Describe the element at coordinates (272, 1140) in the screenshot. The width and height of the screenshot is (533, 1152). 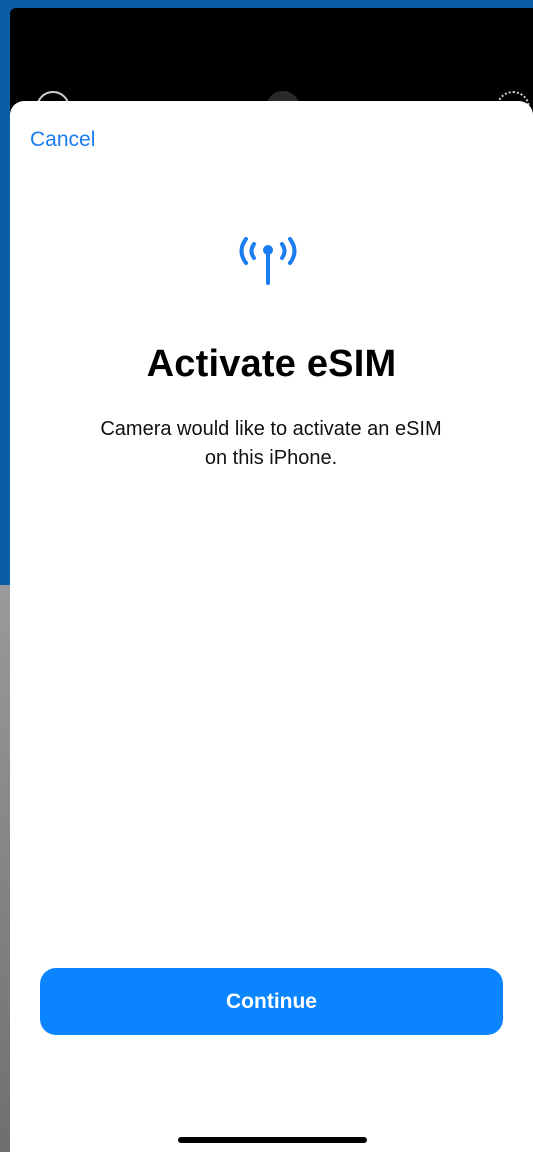
I see `home-indicator` at that location.